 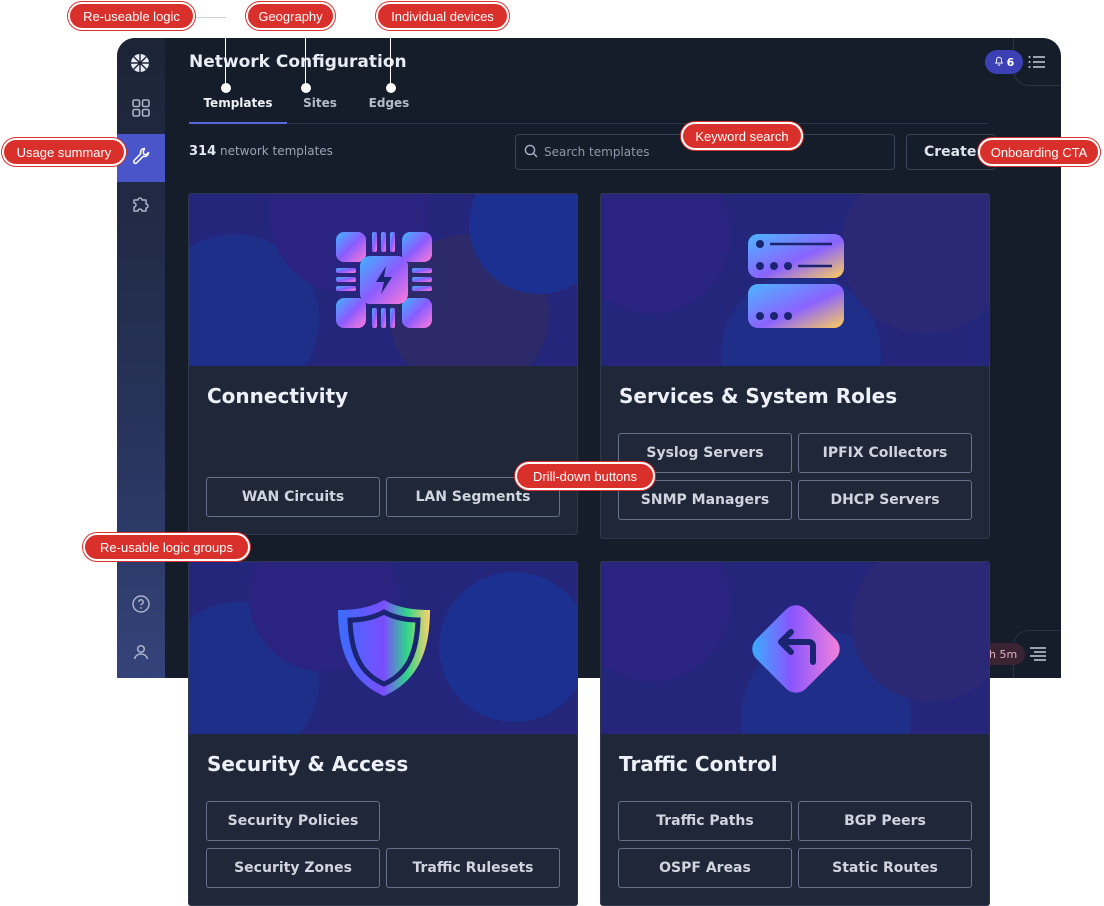 I want to click on page-title: Network Configuration, so click(x=298, y=62).